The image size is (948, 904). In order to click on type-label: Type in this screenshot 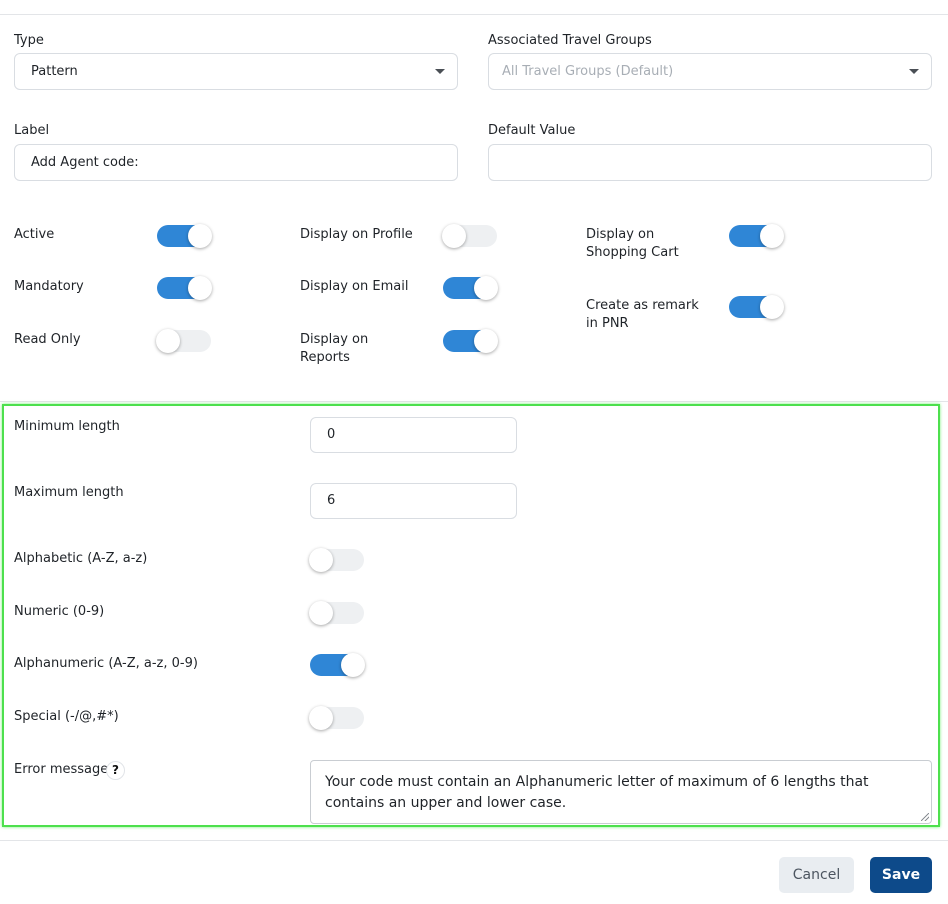, I will do `click(29, 40)`.